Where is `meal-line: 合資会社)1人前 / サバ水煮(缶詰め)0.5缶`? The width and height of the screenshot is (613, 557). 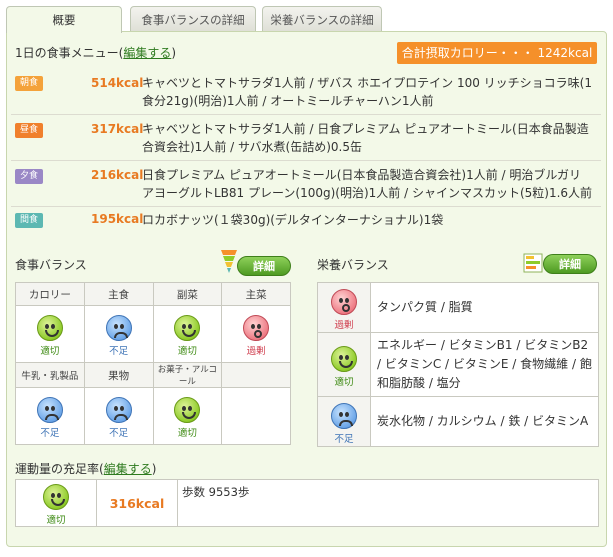
meal-line: 合資会社)1人前 / サバ水煮(缶詰め)0.5缶 is located at coordinates (252, 147).